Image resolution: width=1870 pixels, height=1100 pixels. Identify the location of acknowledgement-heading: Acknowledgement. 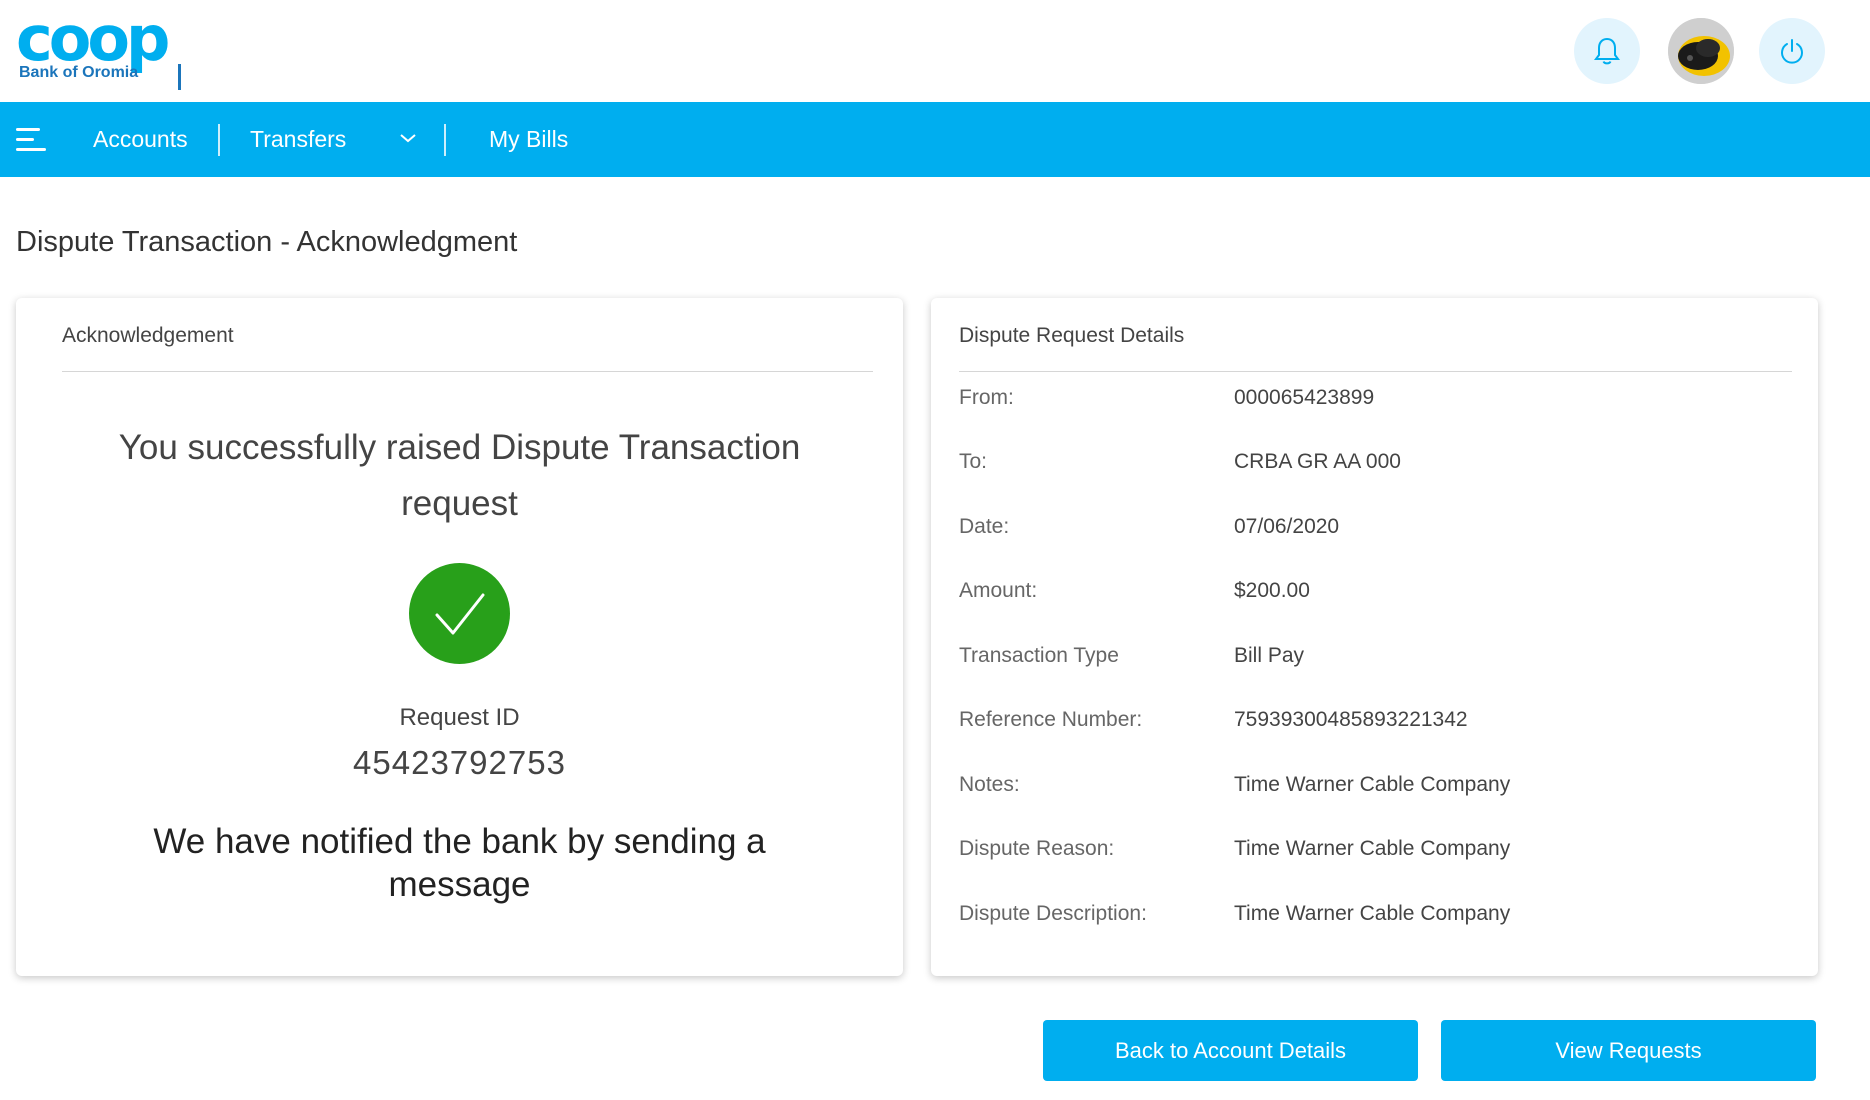
(148, 335).